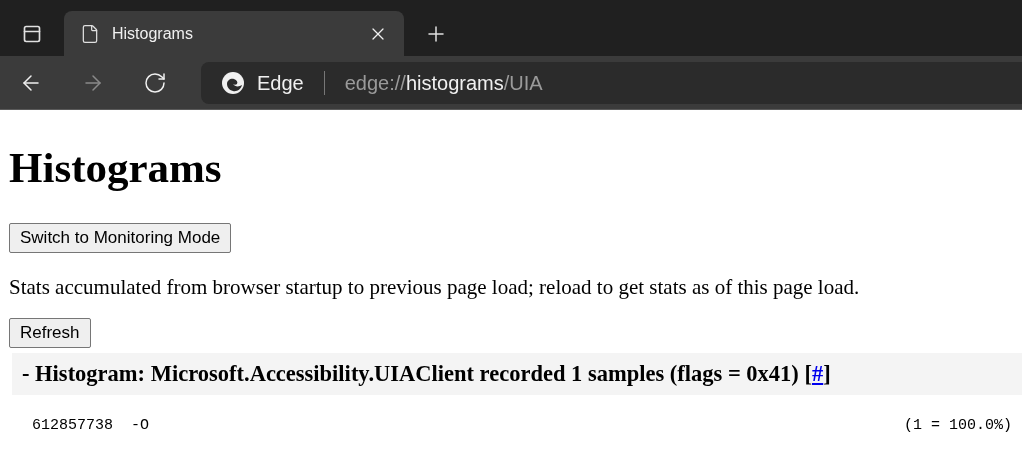 The image size is (1022, 460). Describe the element at coordinates (234, 33) in the screenshot. I see `browser-tab: Histograms` at that location.